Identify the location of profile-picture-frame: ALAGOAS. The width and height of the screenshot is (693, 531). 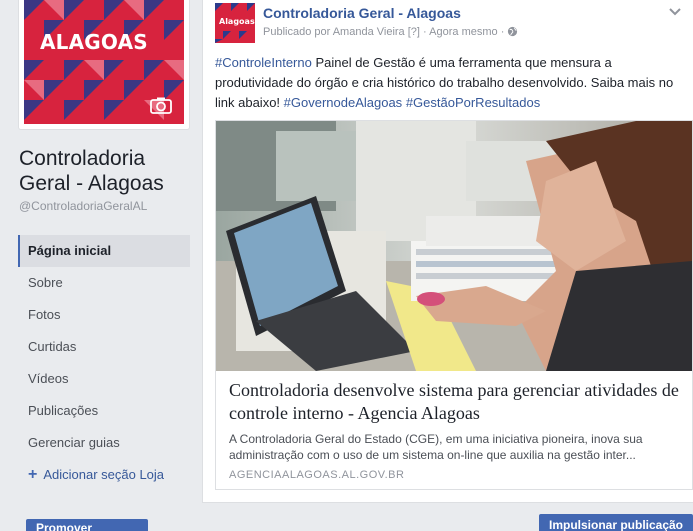
(104, 65).